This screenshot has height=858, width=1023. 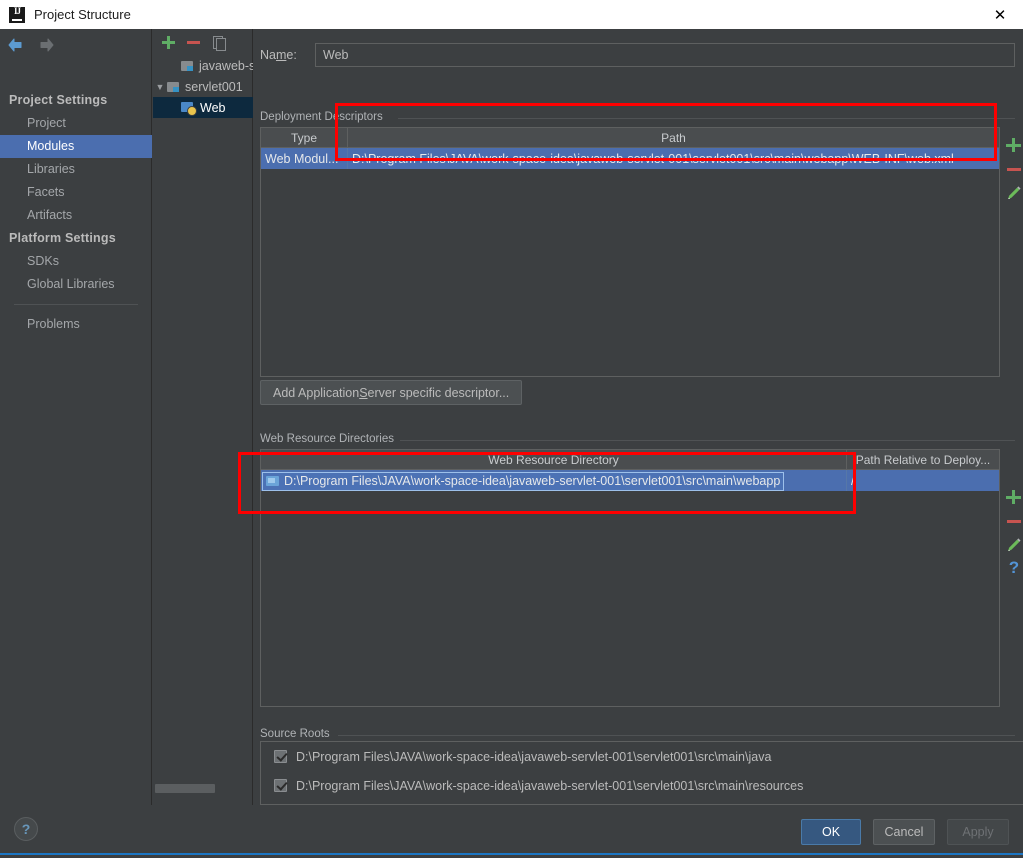 I want to click on web-resource-directories-caption: Web Resource Directories, so click(x=330, y=439).